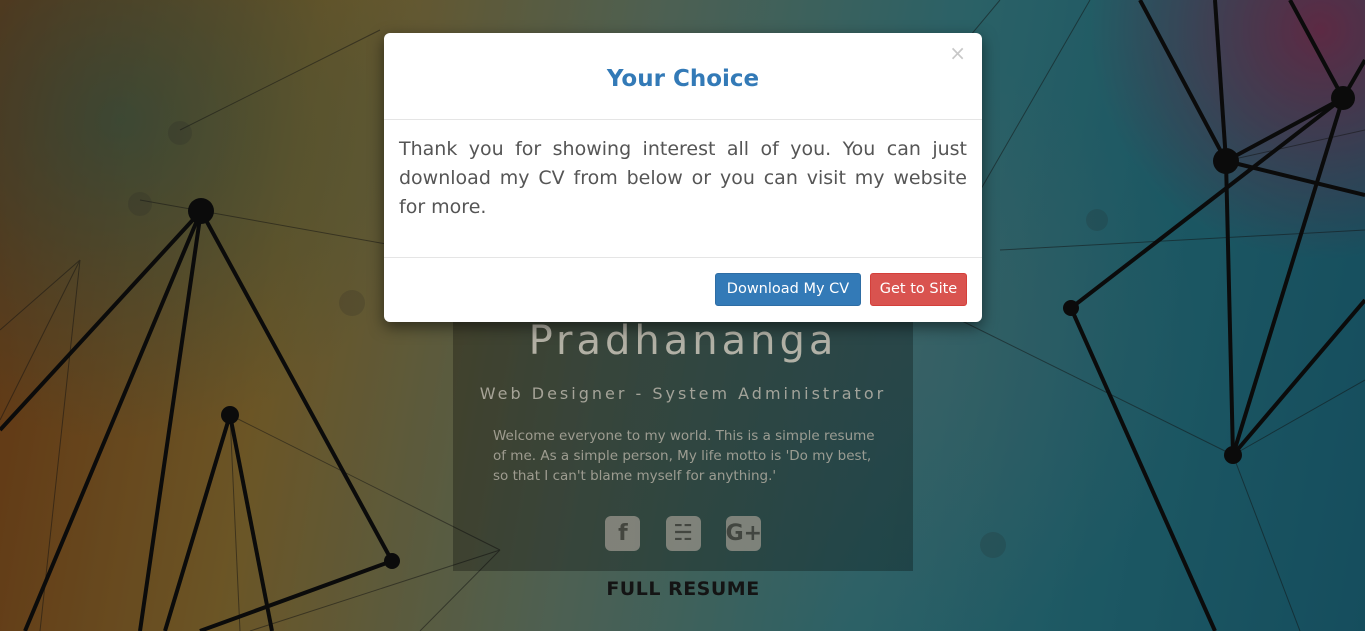 This screenshot has width=1365, height=631. What do you see at coordinates (957, 53) in the screenshot?
I see `close-icon: ×` at bounding box center [957, 53].